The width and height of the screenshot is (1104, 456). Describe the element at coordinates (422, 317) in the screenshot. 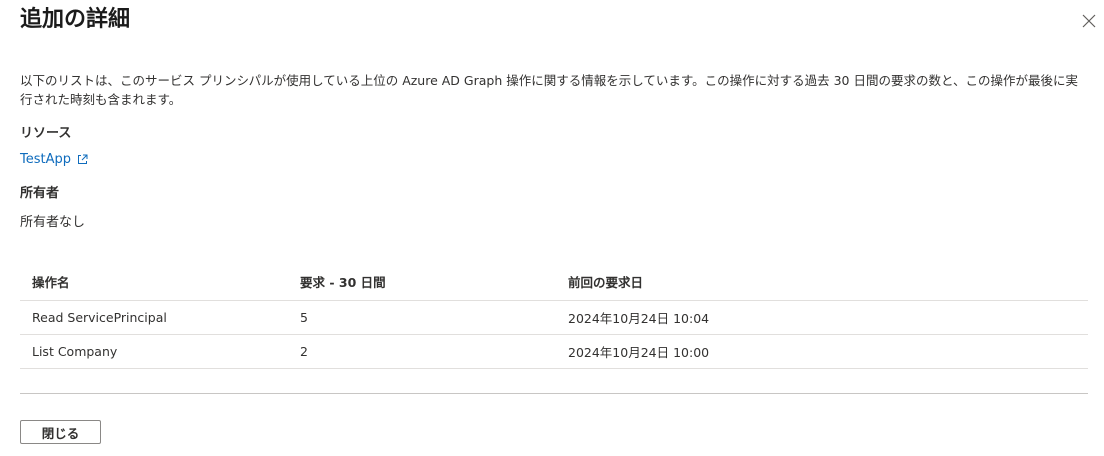

I see `request-count-cell: 5` at that location.